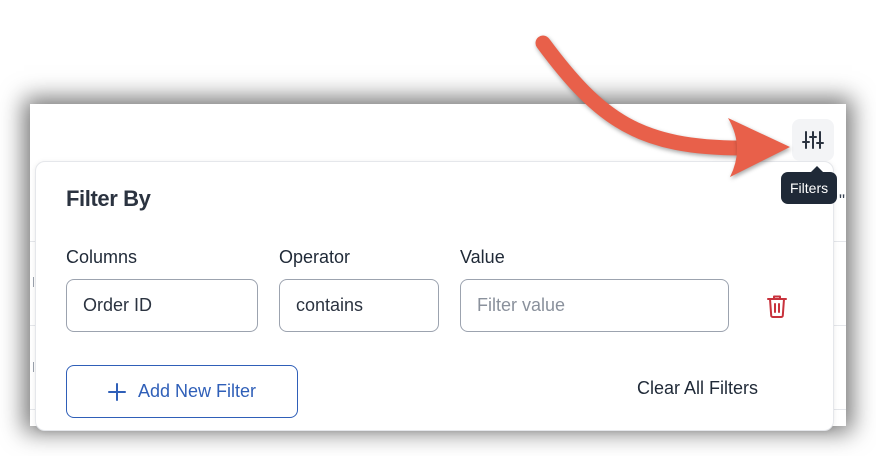  Describe the element at coordinates (102, 257) in the screenshot. I see `columns-label: Columns` at that location.